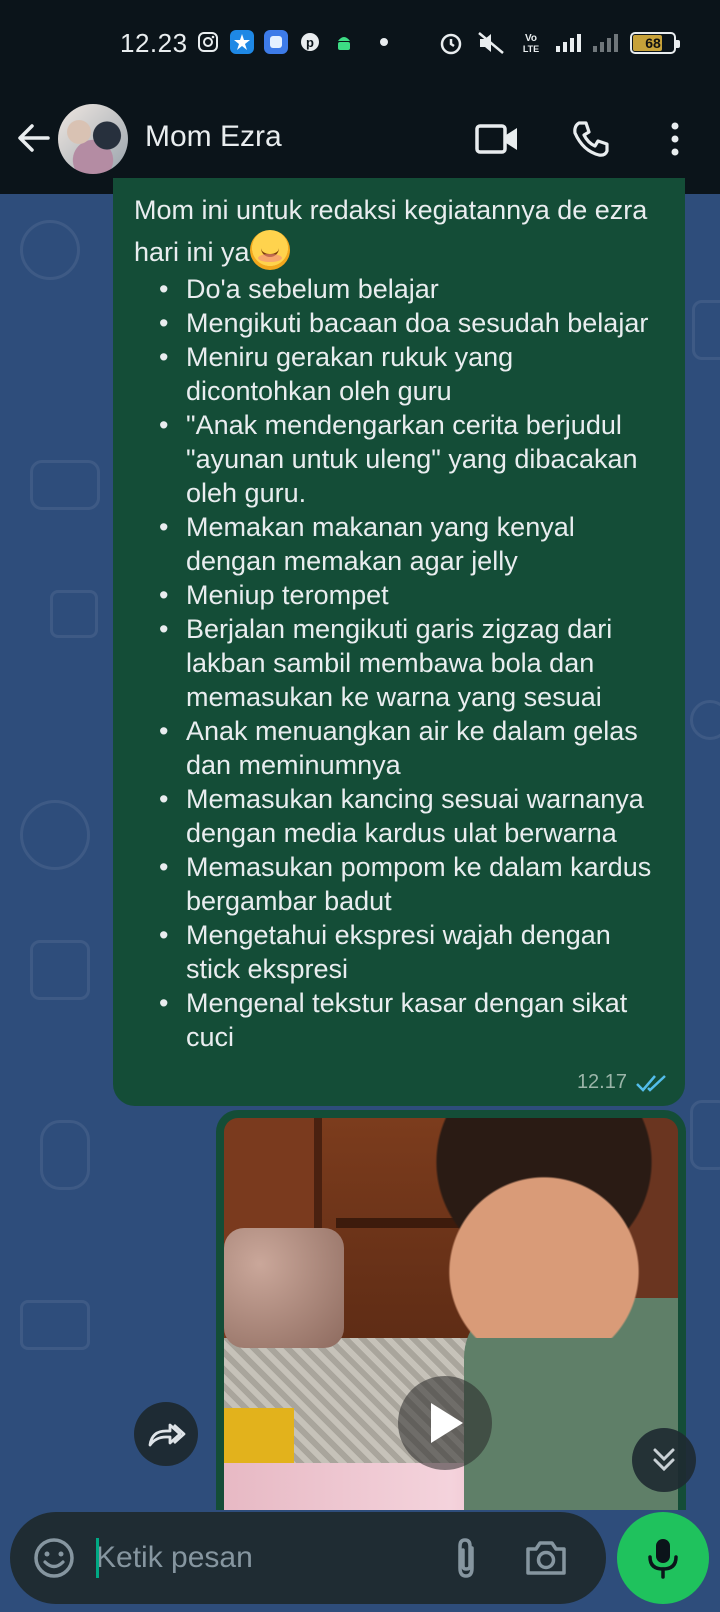 The image size is (720, 1612). What do you see at coordinates (531, 38) in the screenshot?
I see `svg-text: Vo` at bounding box center [531, 38].